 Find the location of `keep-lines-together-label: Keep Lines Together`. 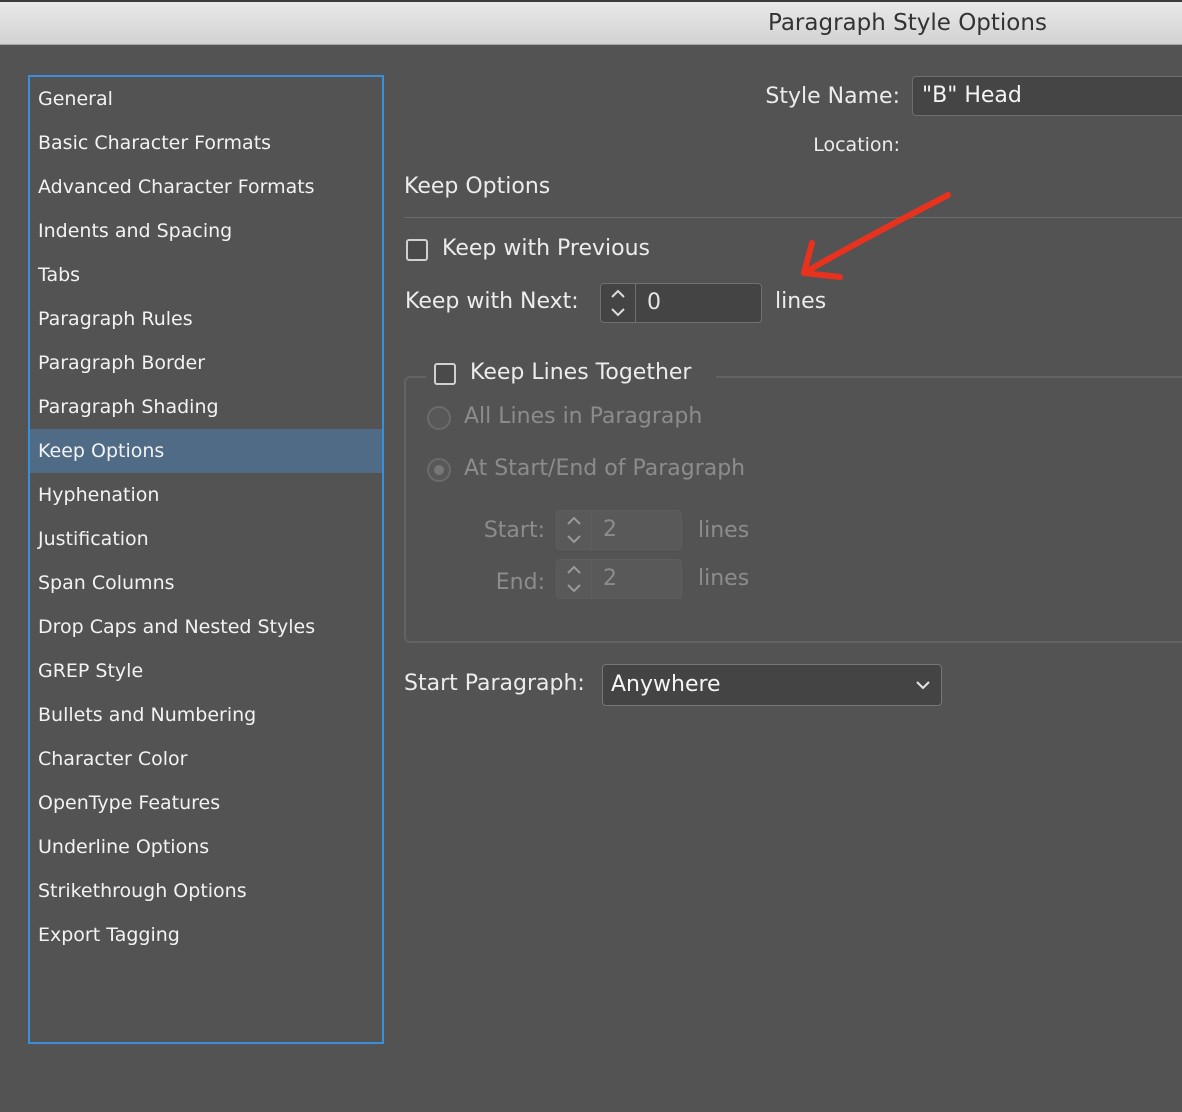

keep-lines-together-label: Keep Lines Together is located at coordinates (581, 372).